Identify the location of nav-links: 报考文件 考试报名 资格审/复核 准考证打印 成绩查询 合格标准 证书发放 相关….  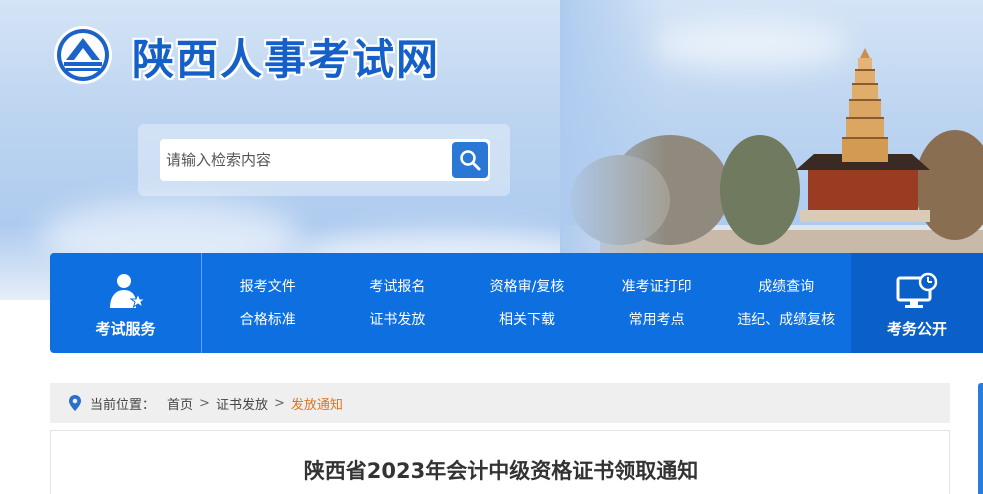
(527, 304).